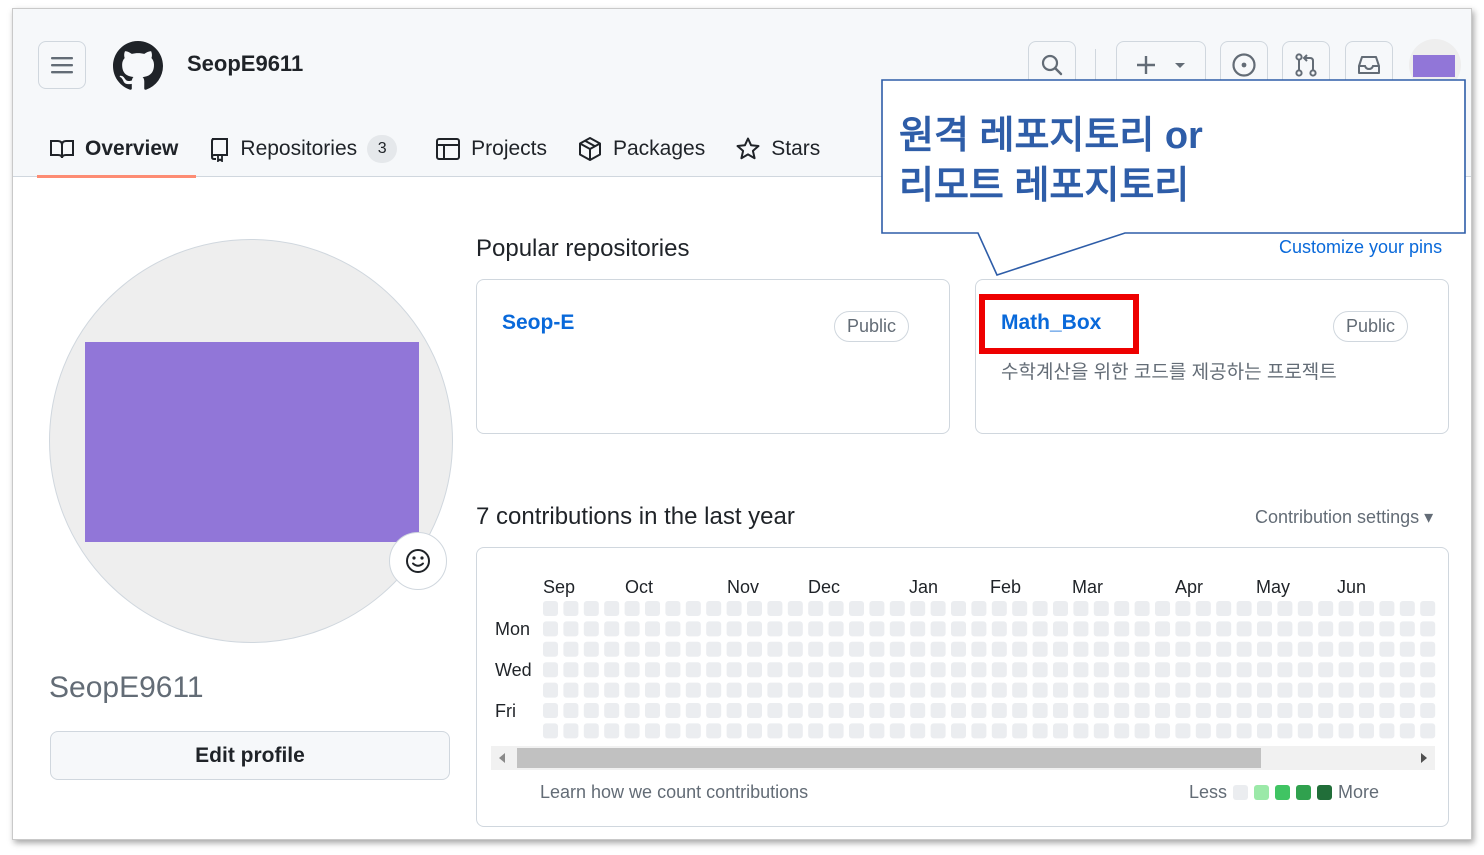 This screenshot has height=855, width=1484. I want to click on tab-stars: Stars, so click(780, 149).